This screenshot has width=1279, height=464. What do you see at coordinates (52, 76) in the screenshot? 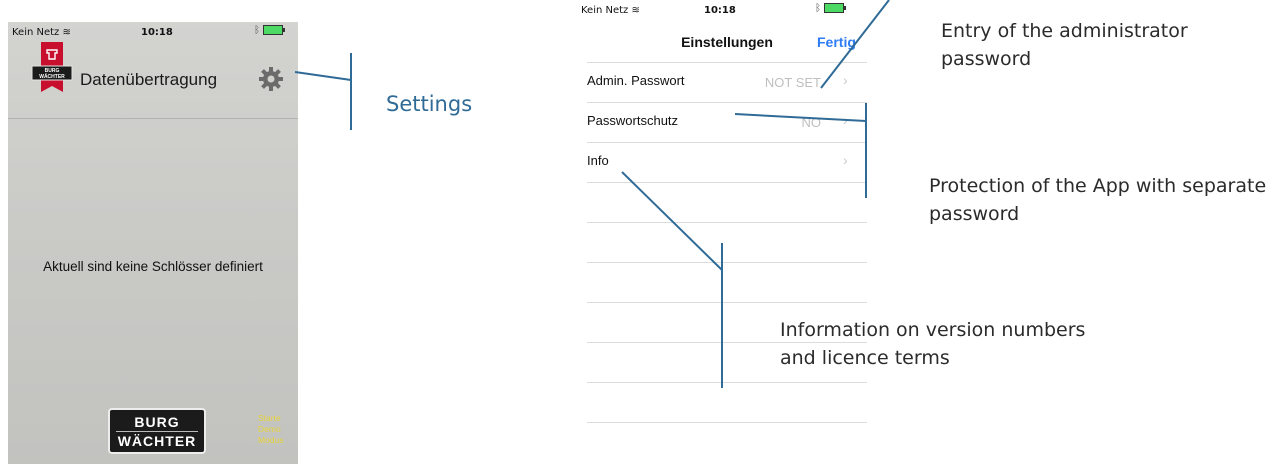
I see `svg-text: WÄCHTER` at bounding box center [52, 76].